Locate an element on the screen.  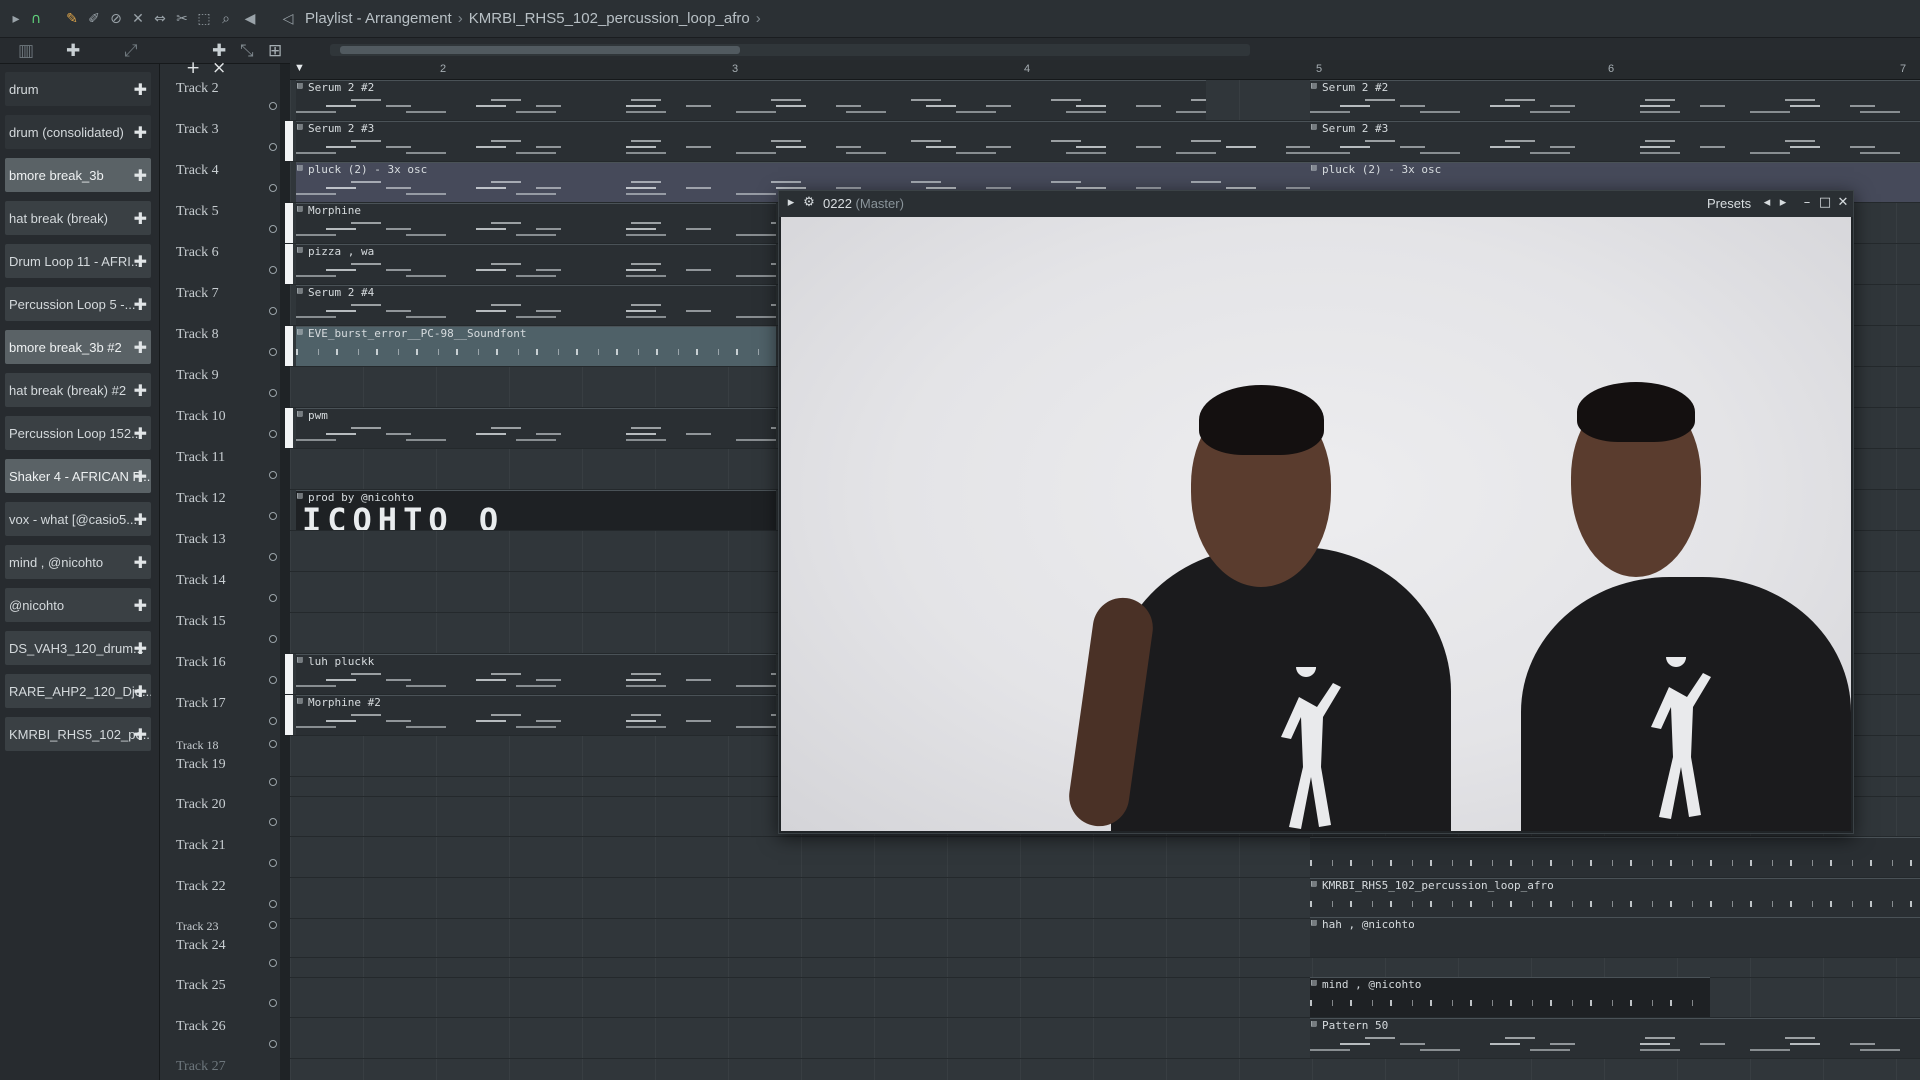
speaker-icon: ◀ is located at coordinates (250, 19).